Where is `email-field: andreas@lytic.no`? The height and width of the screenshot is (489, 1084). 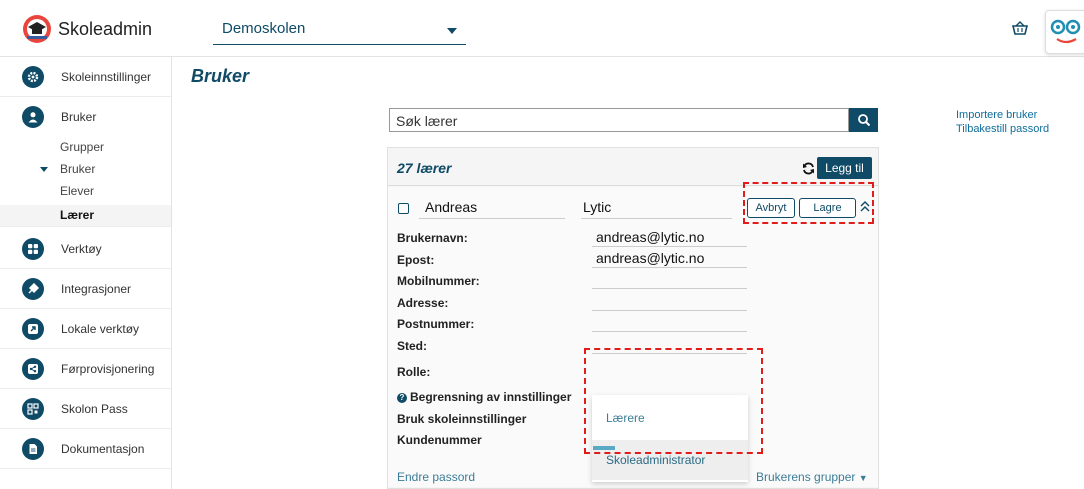 email-field: andreas@lytic.no is located at coordinates (669, 259).